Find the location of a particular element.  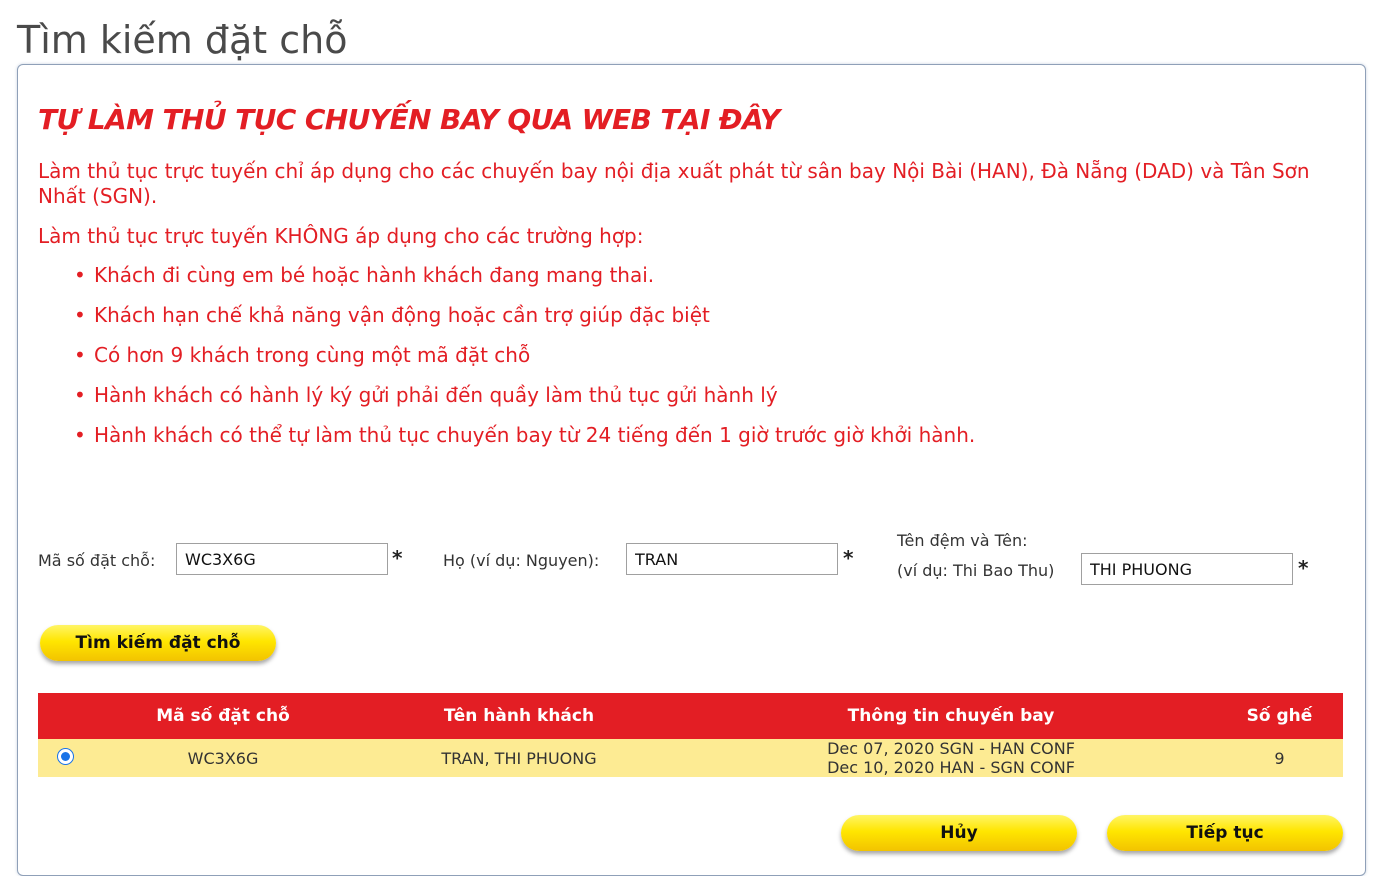

first-name-label: Tên đệm và Tên: is located at coordinates (962, 540).